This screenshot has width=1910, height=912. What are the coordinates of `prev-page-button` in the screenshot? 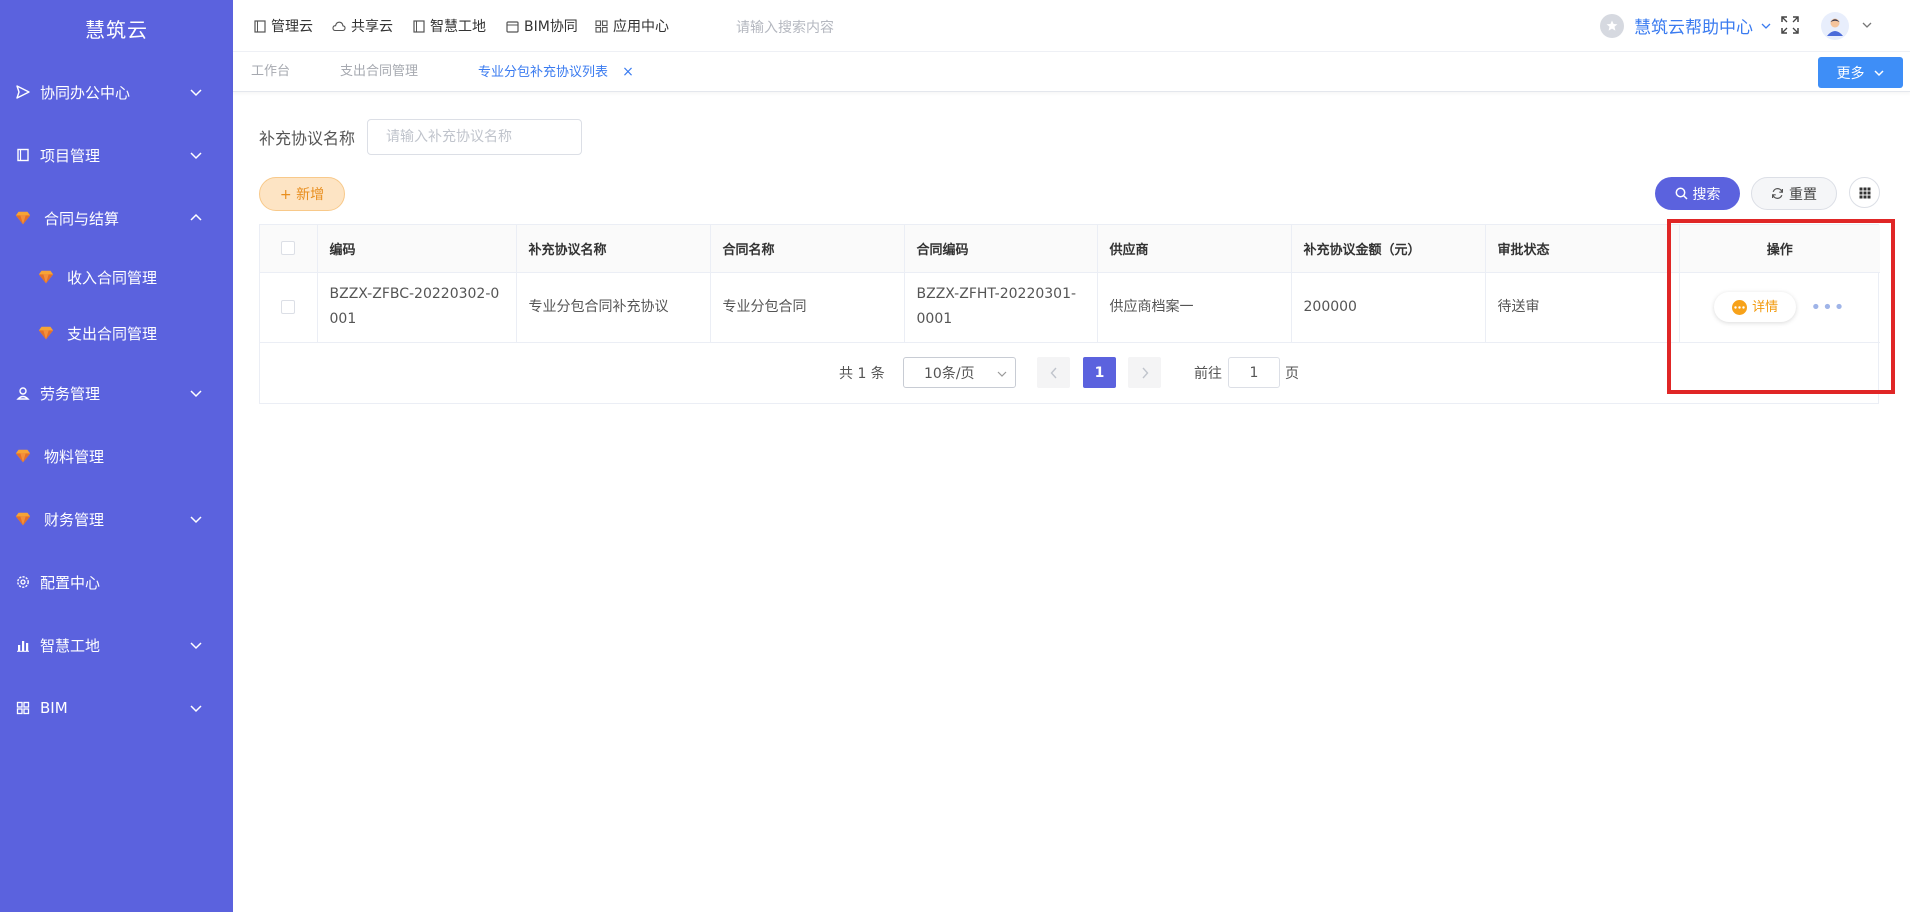 It's located at (1053, 372).